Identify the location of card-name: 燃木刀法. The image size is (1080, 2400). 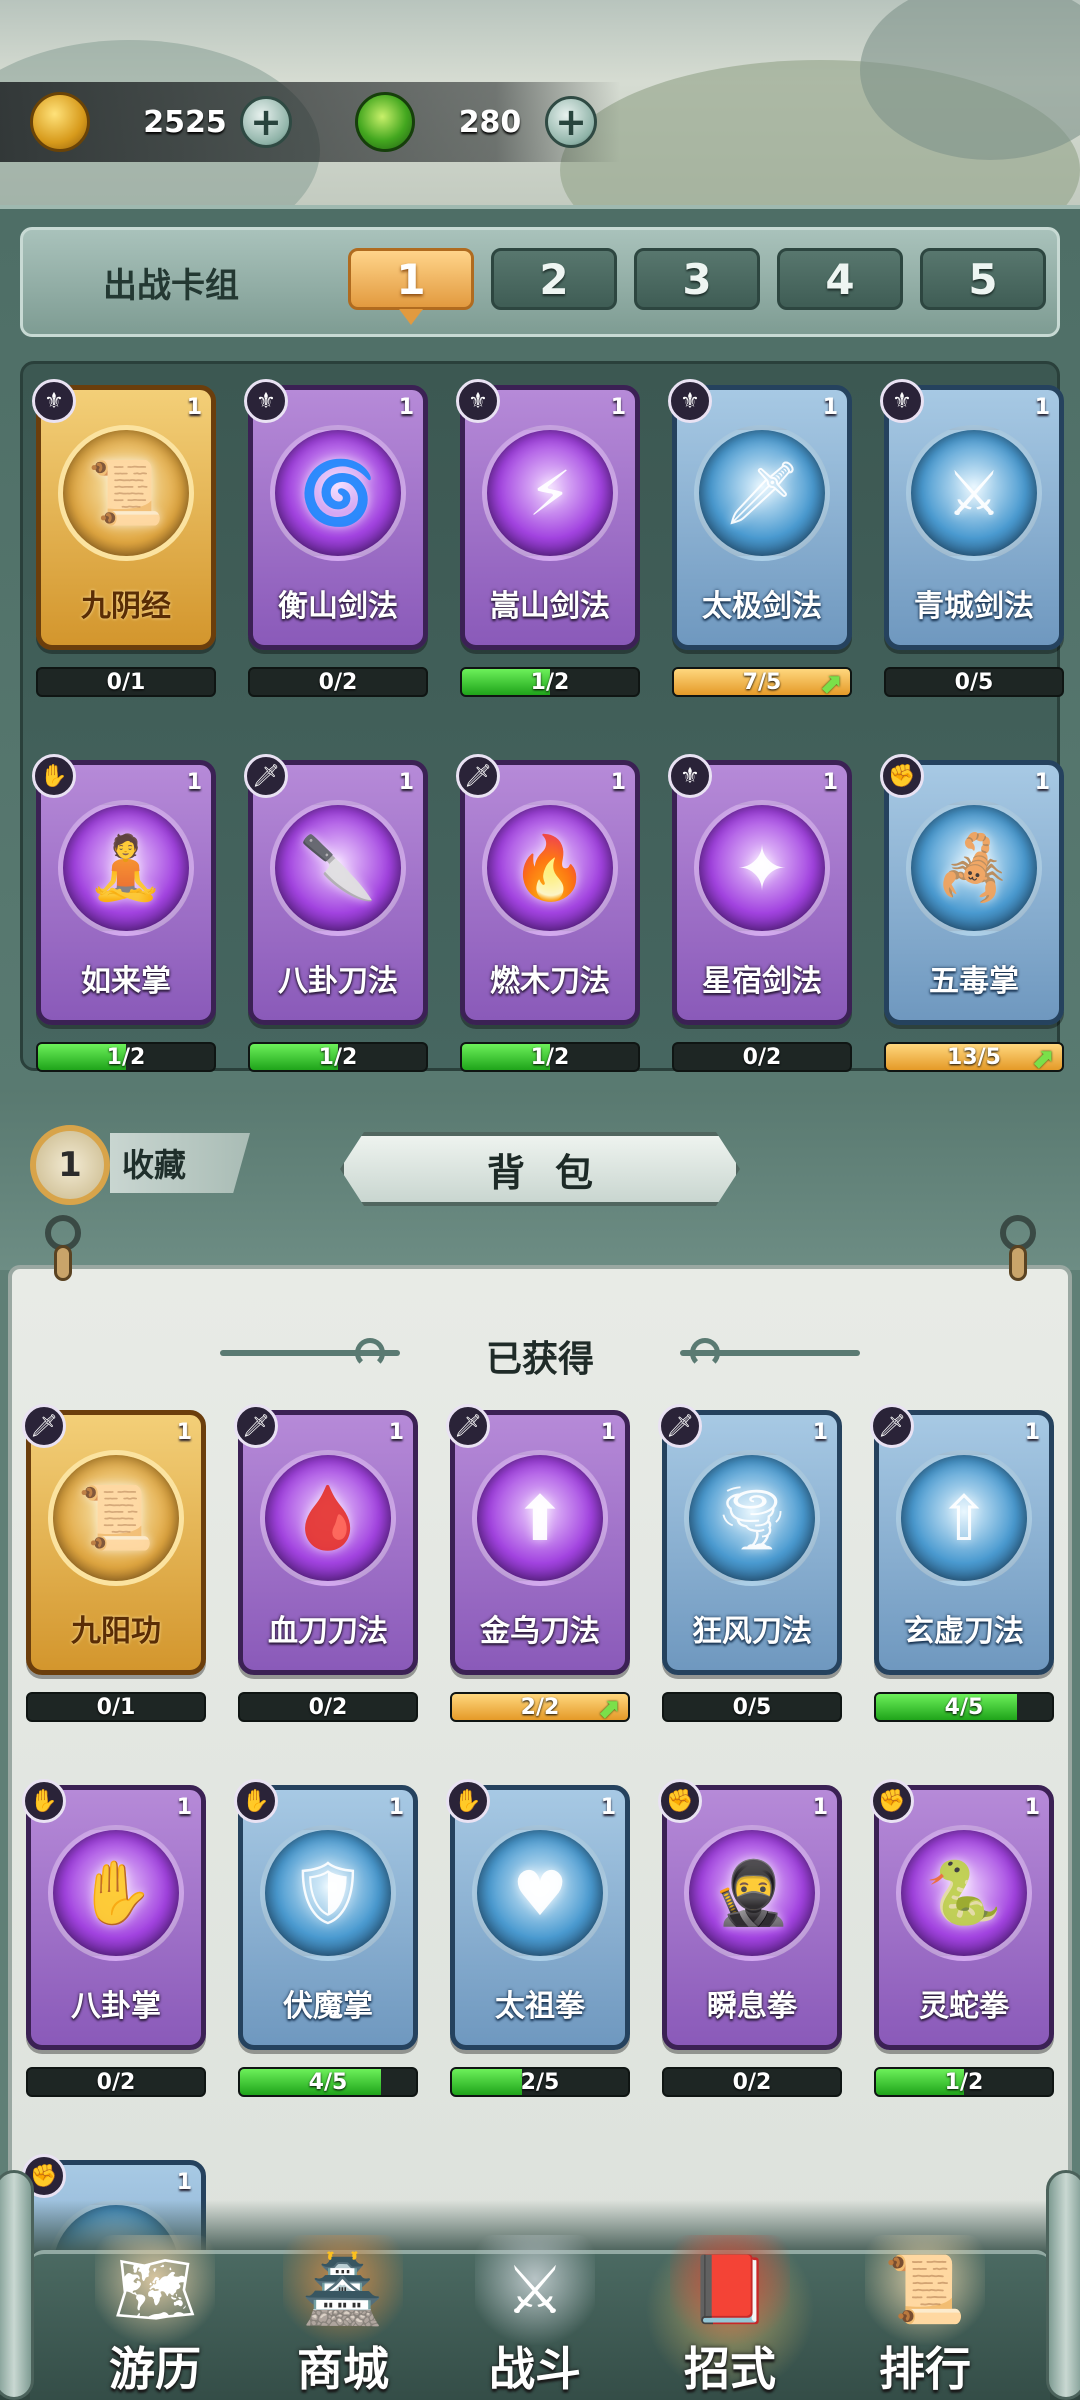
(550, 981).